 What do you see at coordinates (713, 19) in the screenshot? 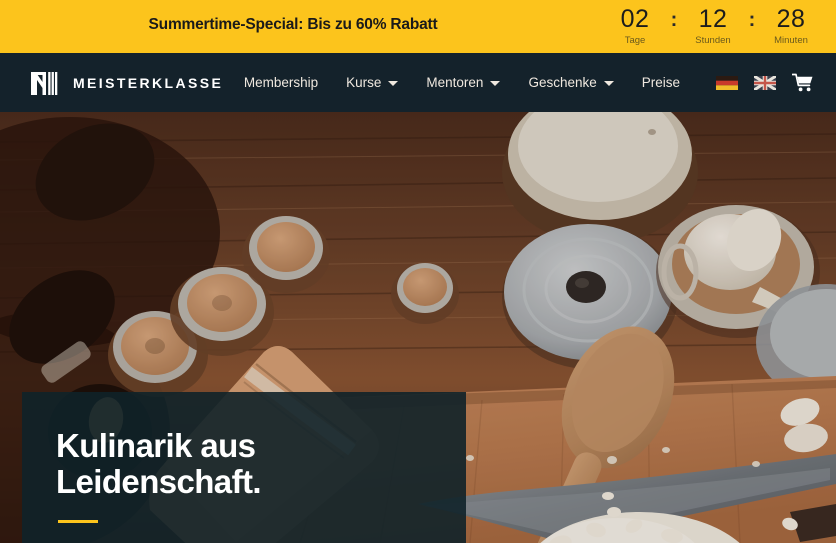
I see `countdown-hours-value: 12` at bounding box center [713, 19].